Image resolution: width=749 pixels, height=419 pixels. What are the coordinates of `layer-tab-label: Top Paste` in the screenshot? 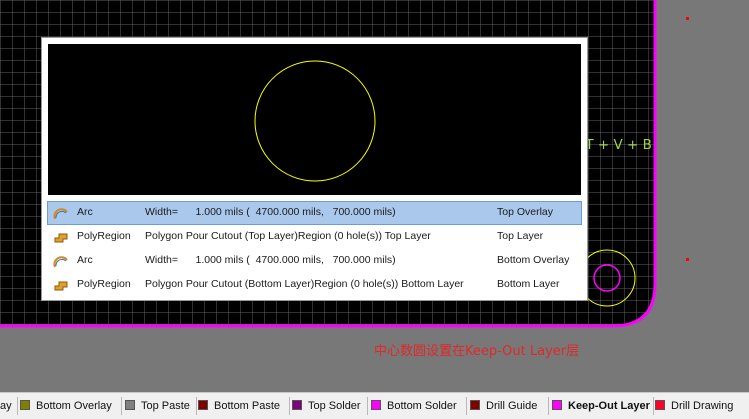 It's located at (165, 406).